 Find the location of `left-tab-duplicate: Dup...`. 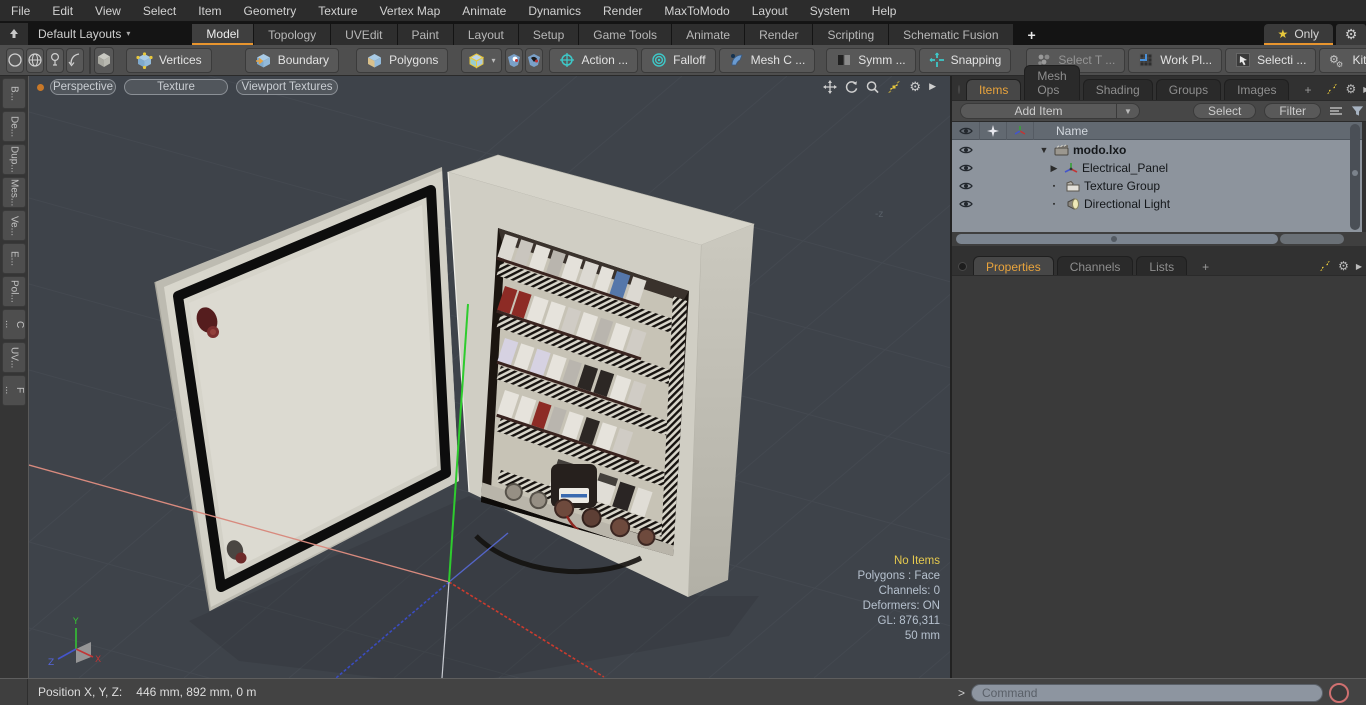

left-tab-duplicate: Dup... is located at coordinates (14, 159).